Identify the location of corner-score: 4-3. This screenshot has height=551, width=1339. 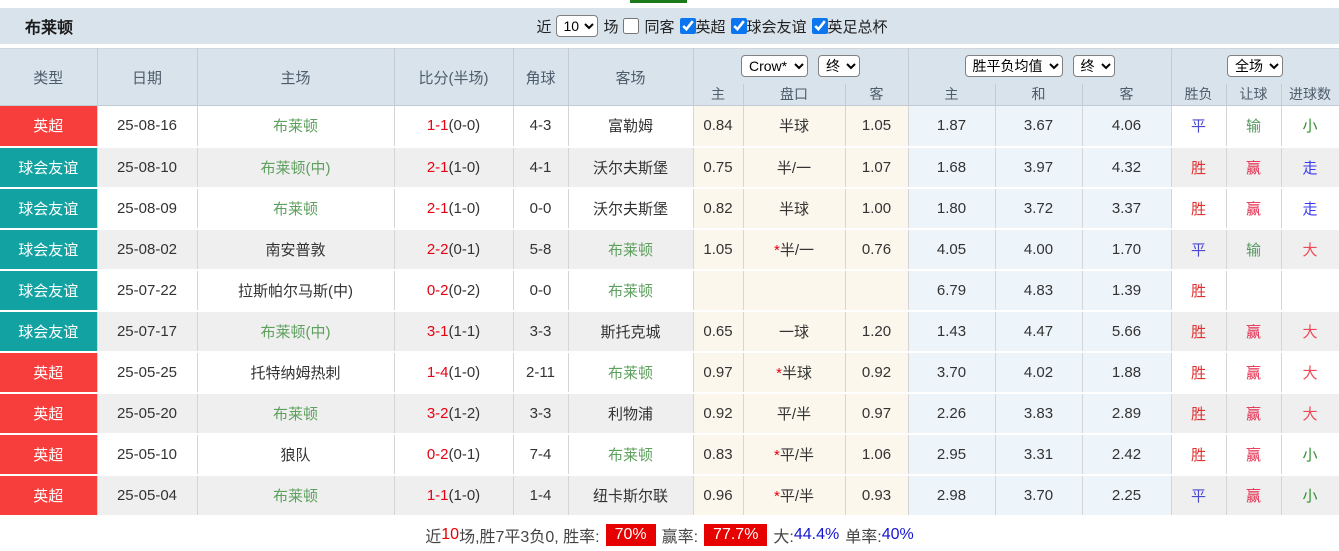
(541, 126).